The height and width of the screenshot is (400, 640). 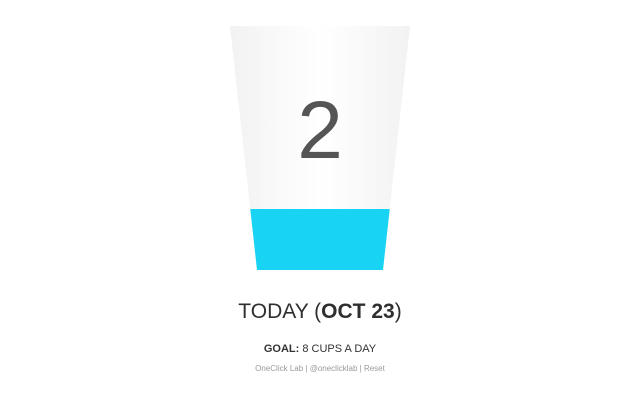 What do you see at coordinates (334, 368) in the screenshot?
I see `twitter-handle-link: @oneclicklab` at bounding box center [334, 368].